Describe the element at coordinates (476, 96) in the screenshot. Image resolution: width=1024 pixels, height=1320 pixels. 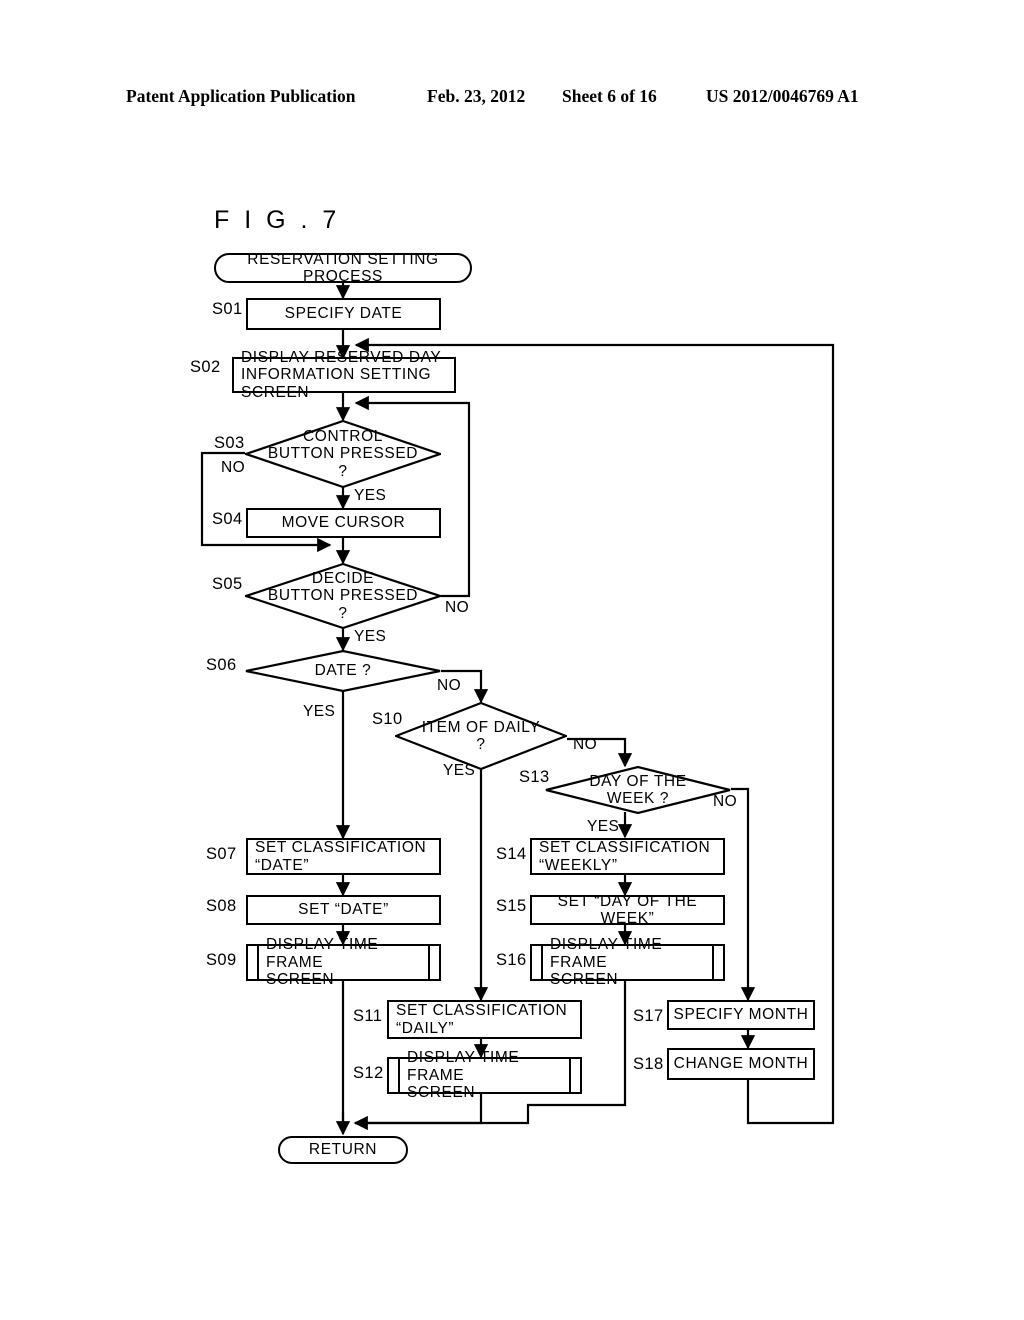
I see `header-date: Feb. 23, 2012` at that location.